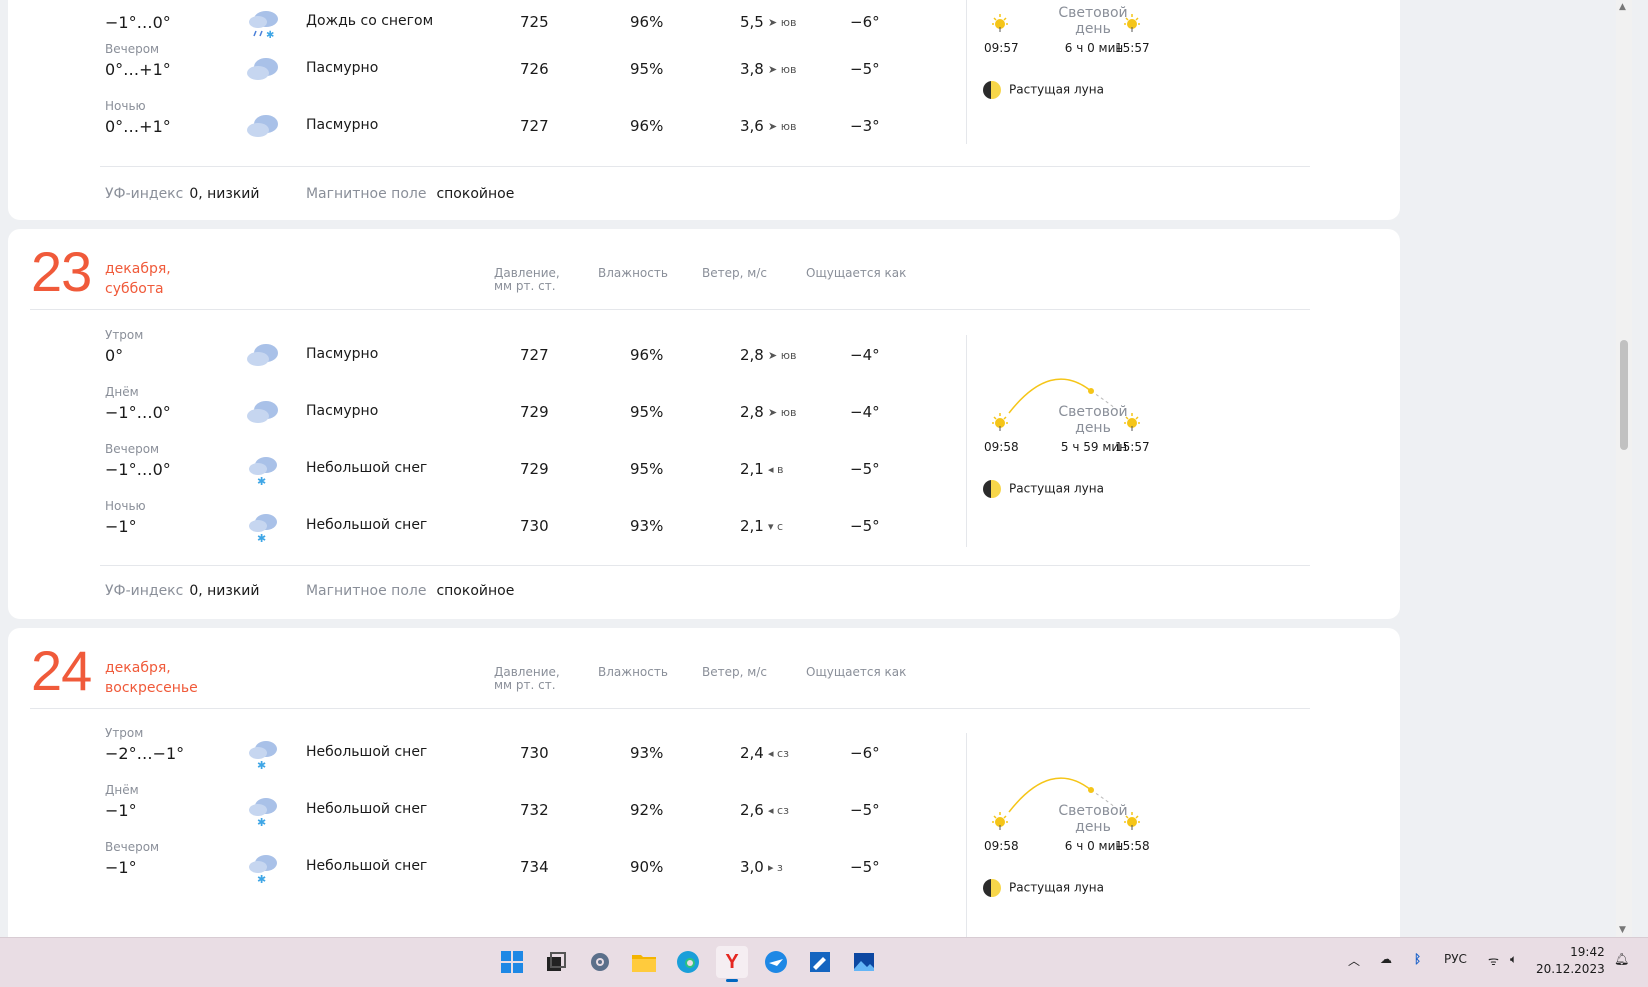 This screenshot has height=987, width=1648. I want to click on pressure: 727, so click(534, 355).